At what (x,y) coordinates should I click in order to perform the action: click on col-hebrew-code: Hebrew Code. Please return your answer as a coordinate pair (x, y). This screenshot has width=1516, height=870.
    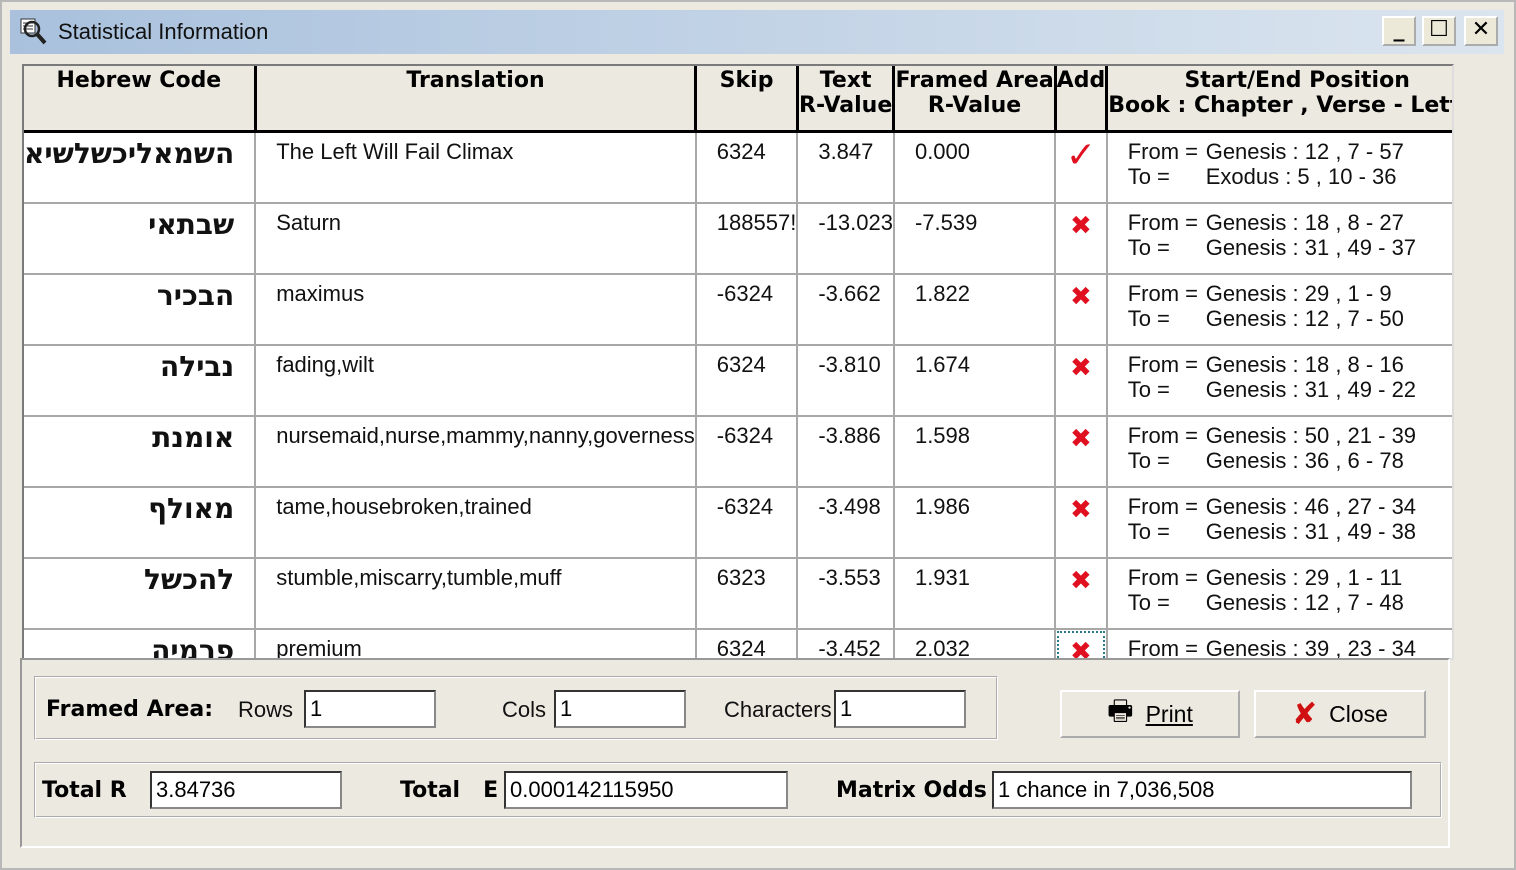
    Looking at the image, I should click on (140, 99).